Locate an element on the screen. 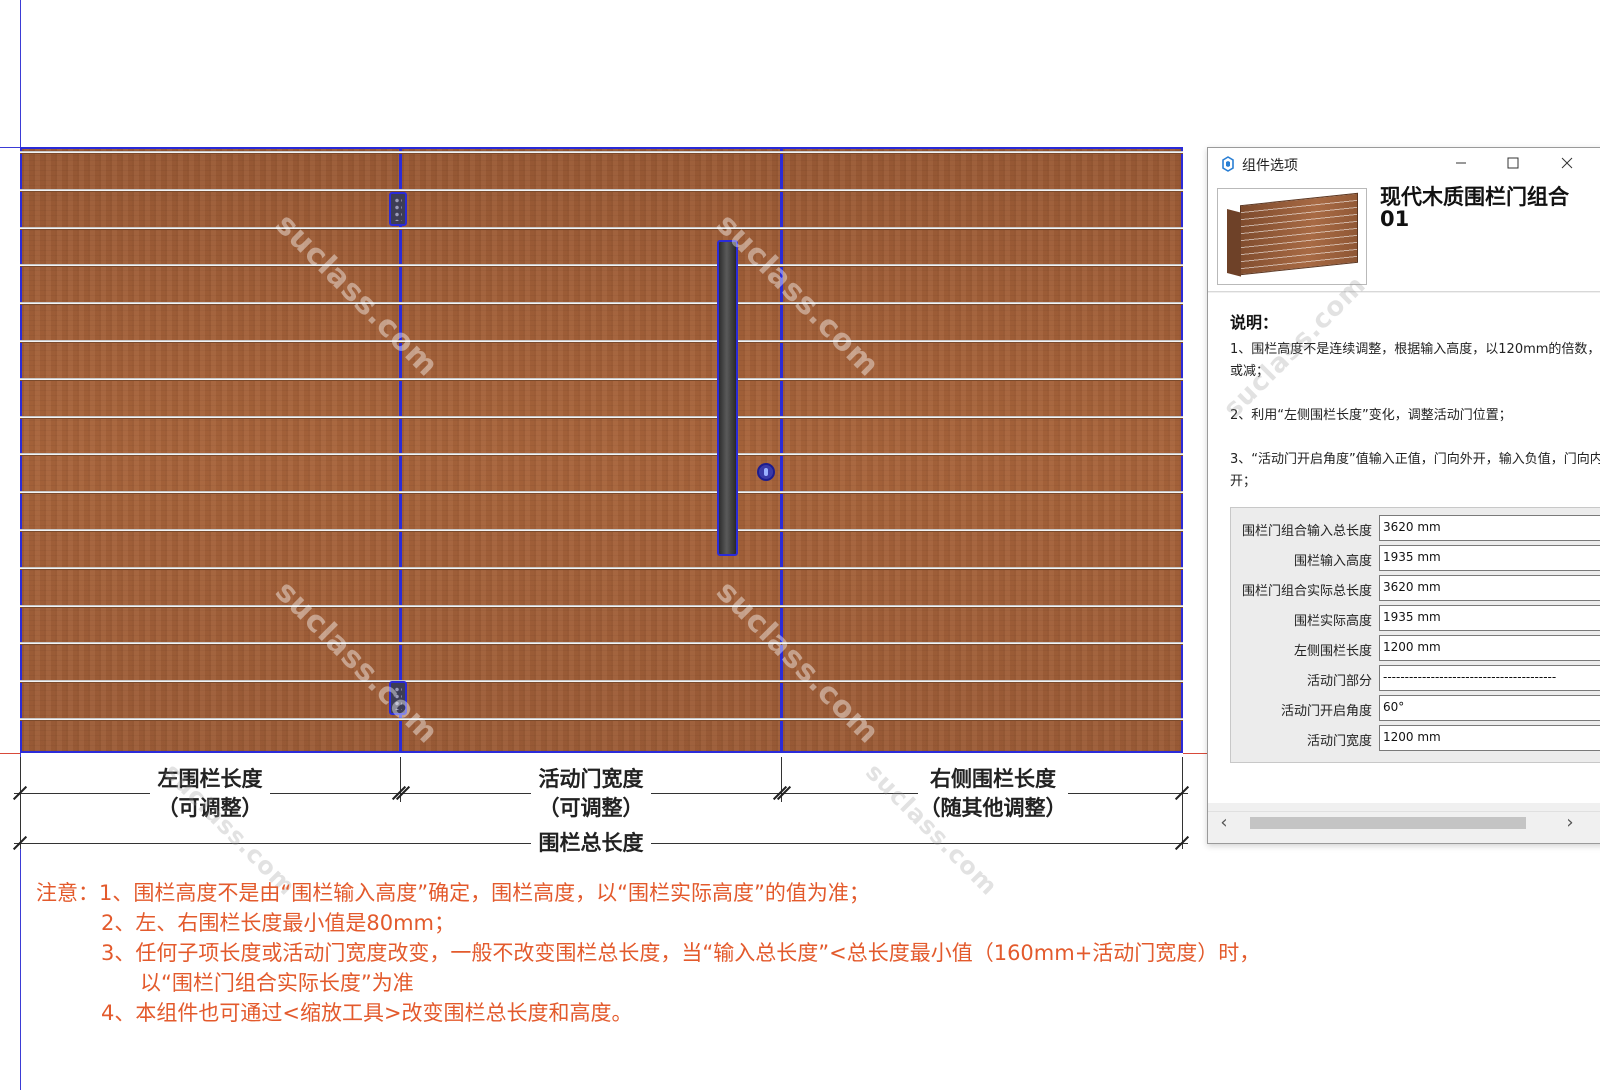  component-thumbnail is located at coordinates (1292, 236).